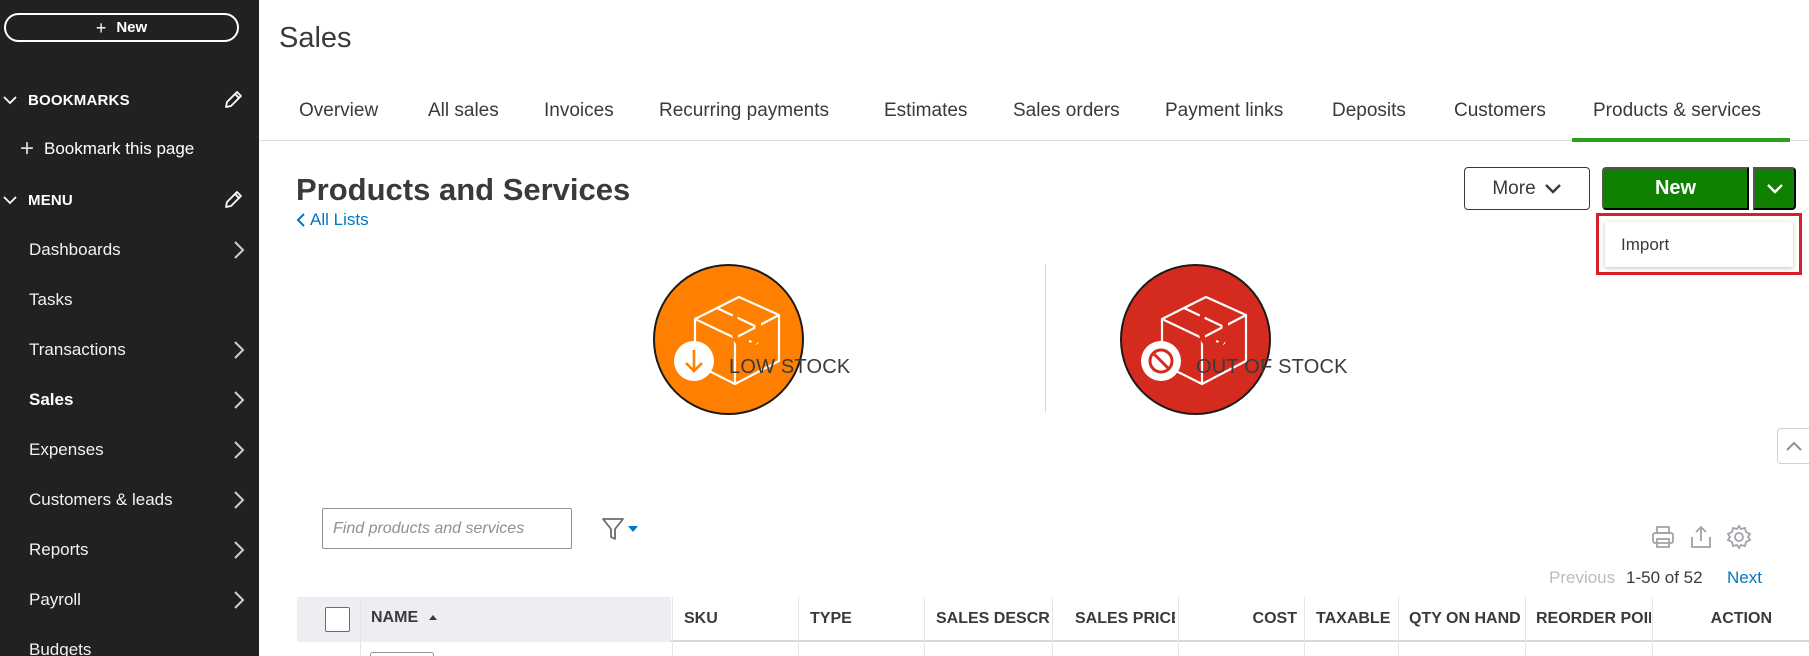  What do you see at coordinates (233, 200) in the screenshot?
I see `edit-menu-pencil-icon` at bounding box center [233, 200].